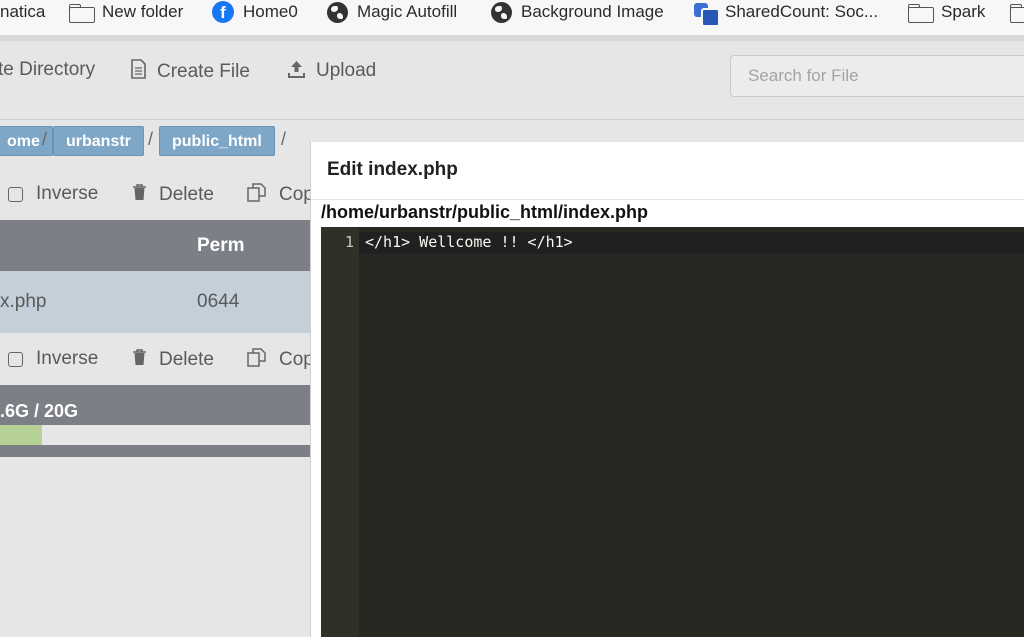  I want to click on bookmark-background-image: Background Image, so click(577, 12).